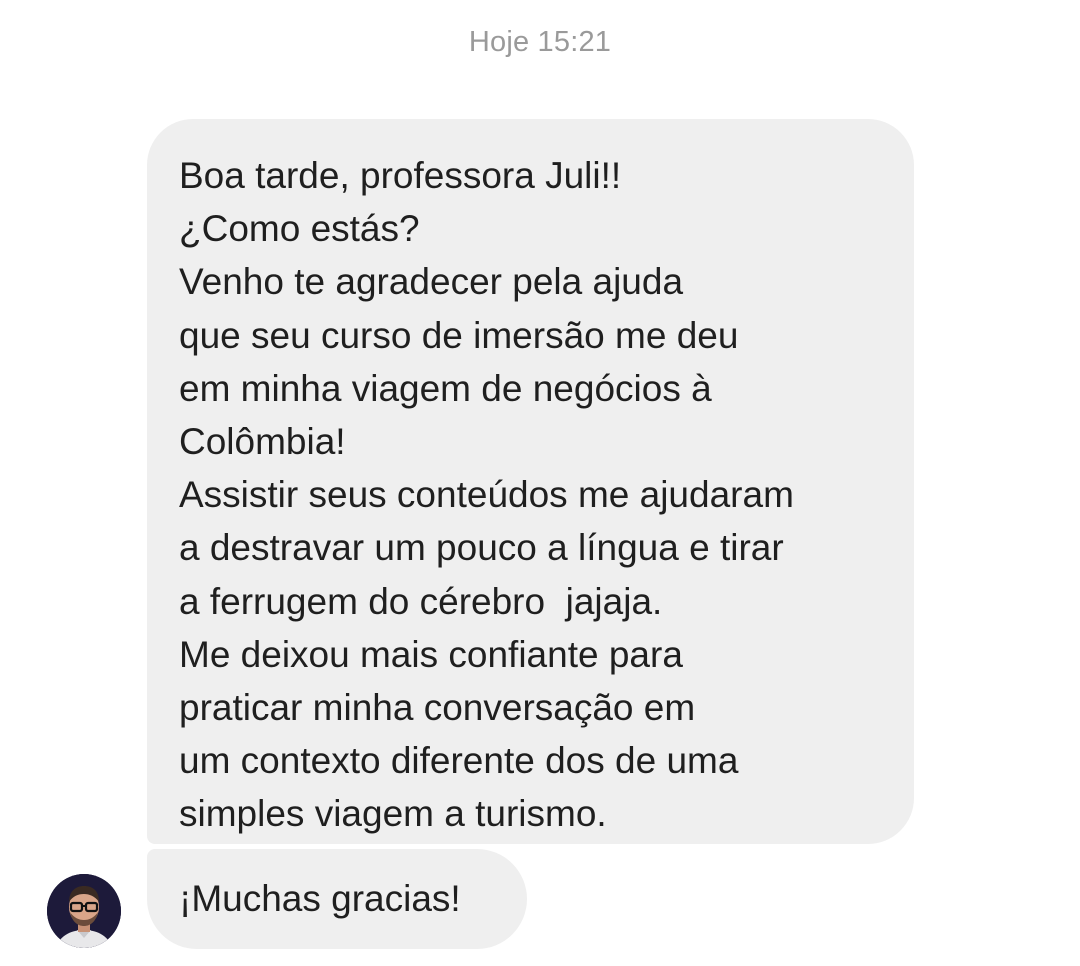 Image resolution: width=1080 pixels, height=966 pixels. What do you see at coordinates (431, 654) in the screenshot?
I see `message-line: Me deixou mais confiante para` at bounding box center [431, 654].